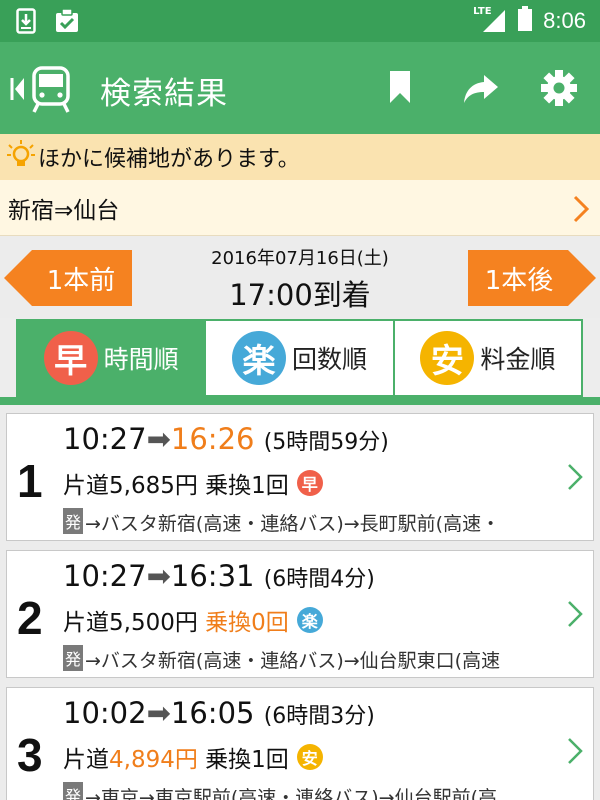  What do you see at coordinates (247, 623) in the screenshot?
I see `transfer-count: 乗換0回` at bounding box center [247, 623].